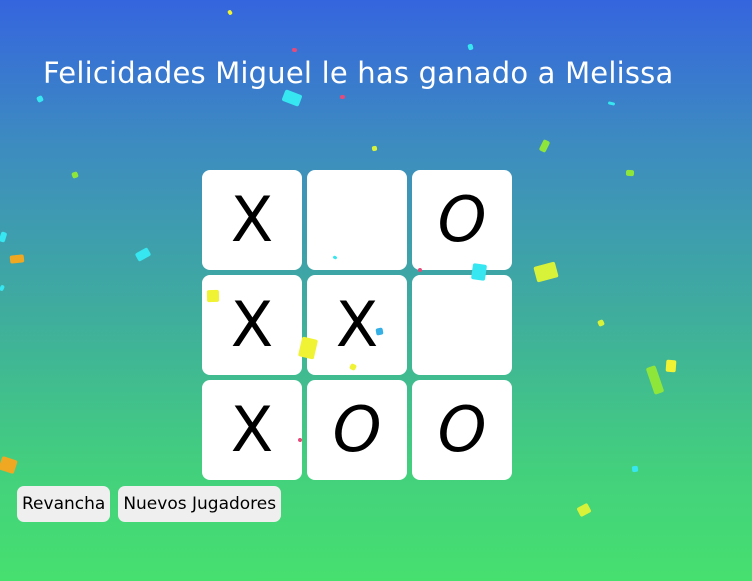 The width and height of the screenshot is (752, 581). I want to click on board-cell-r2c3, so click(462, 325).